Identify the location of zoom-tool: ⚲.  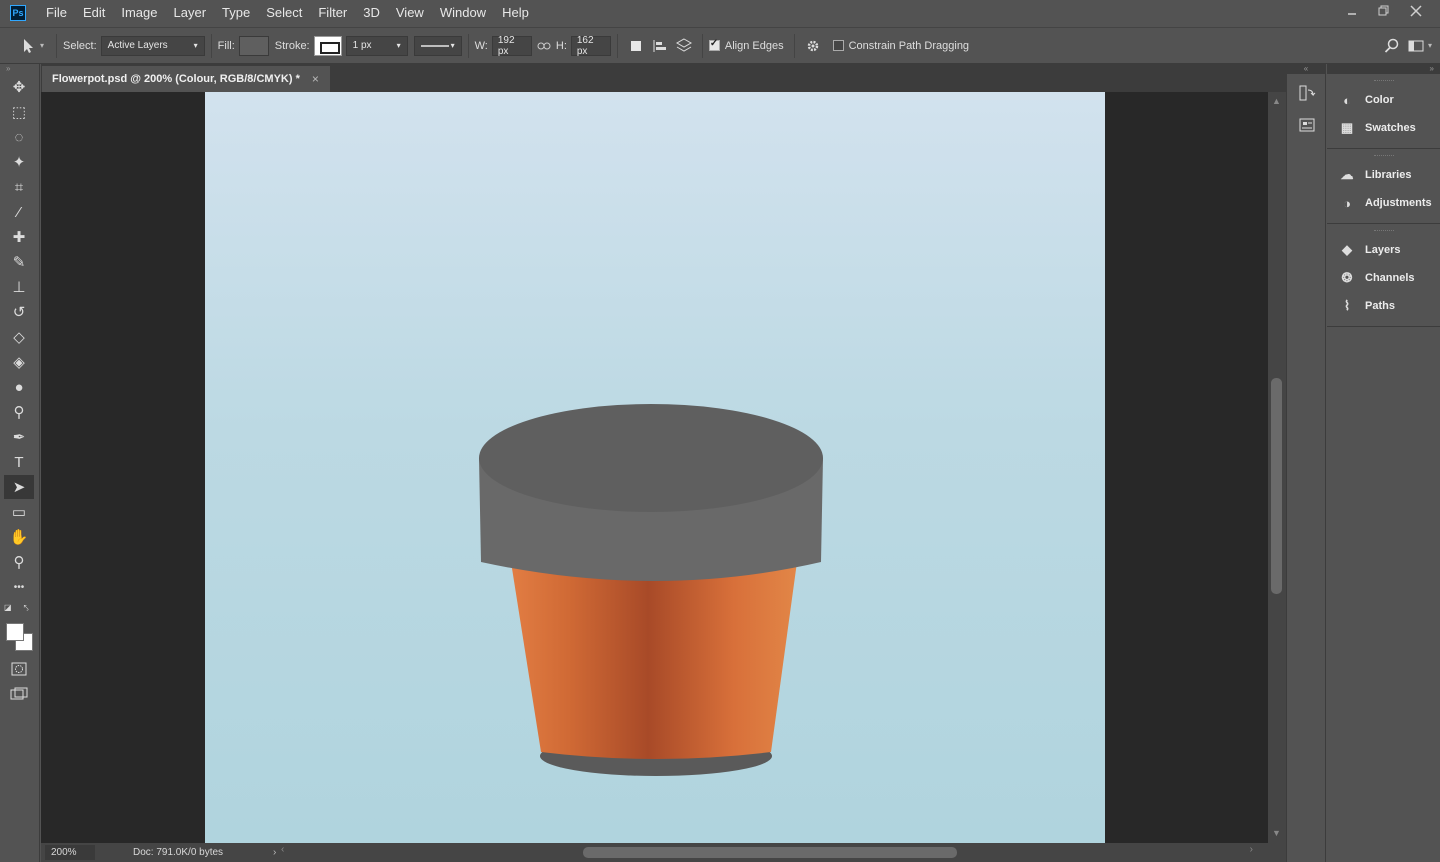
(19, 562).